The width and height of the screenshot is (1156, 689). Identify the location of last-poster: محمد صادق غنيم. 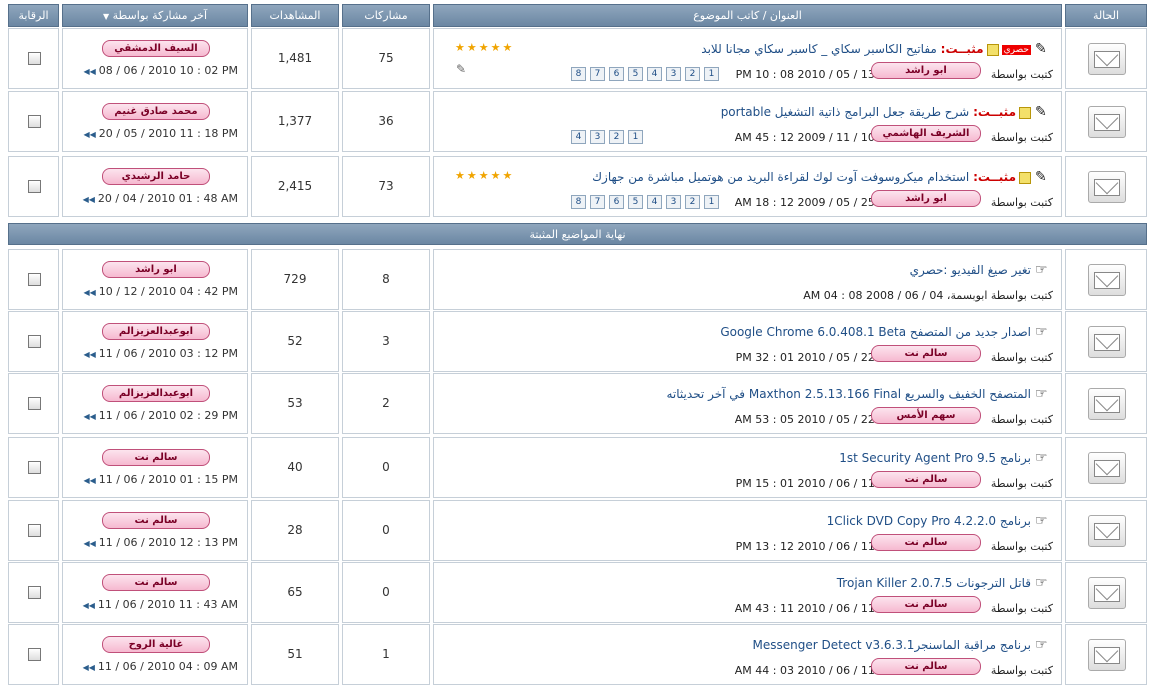
(156, 111).